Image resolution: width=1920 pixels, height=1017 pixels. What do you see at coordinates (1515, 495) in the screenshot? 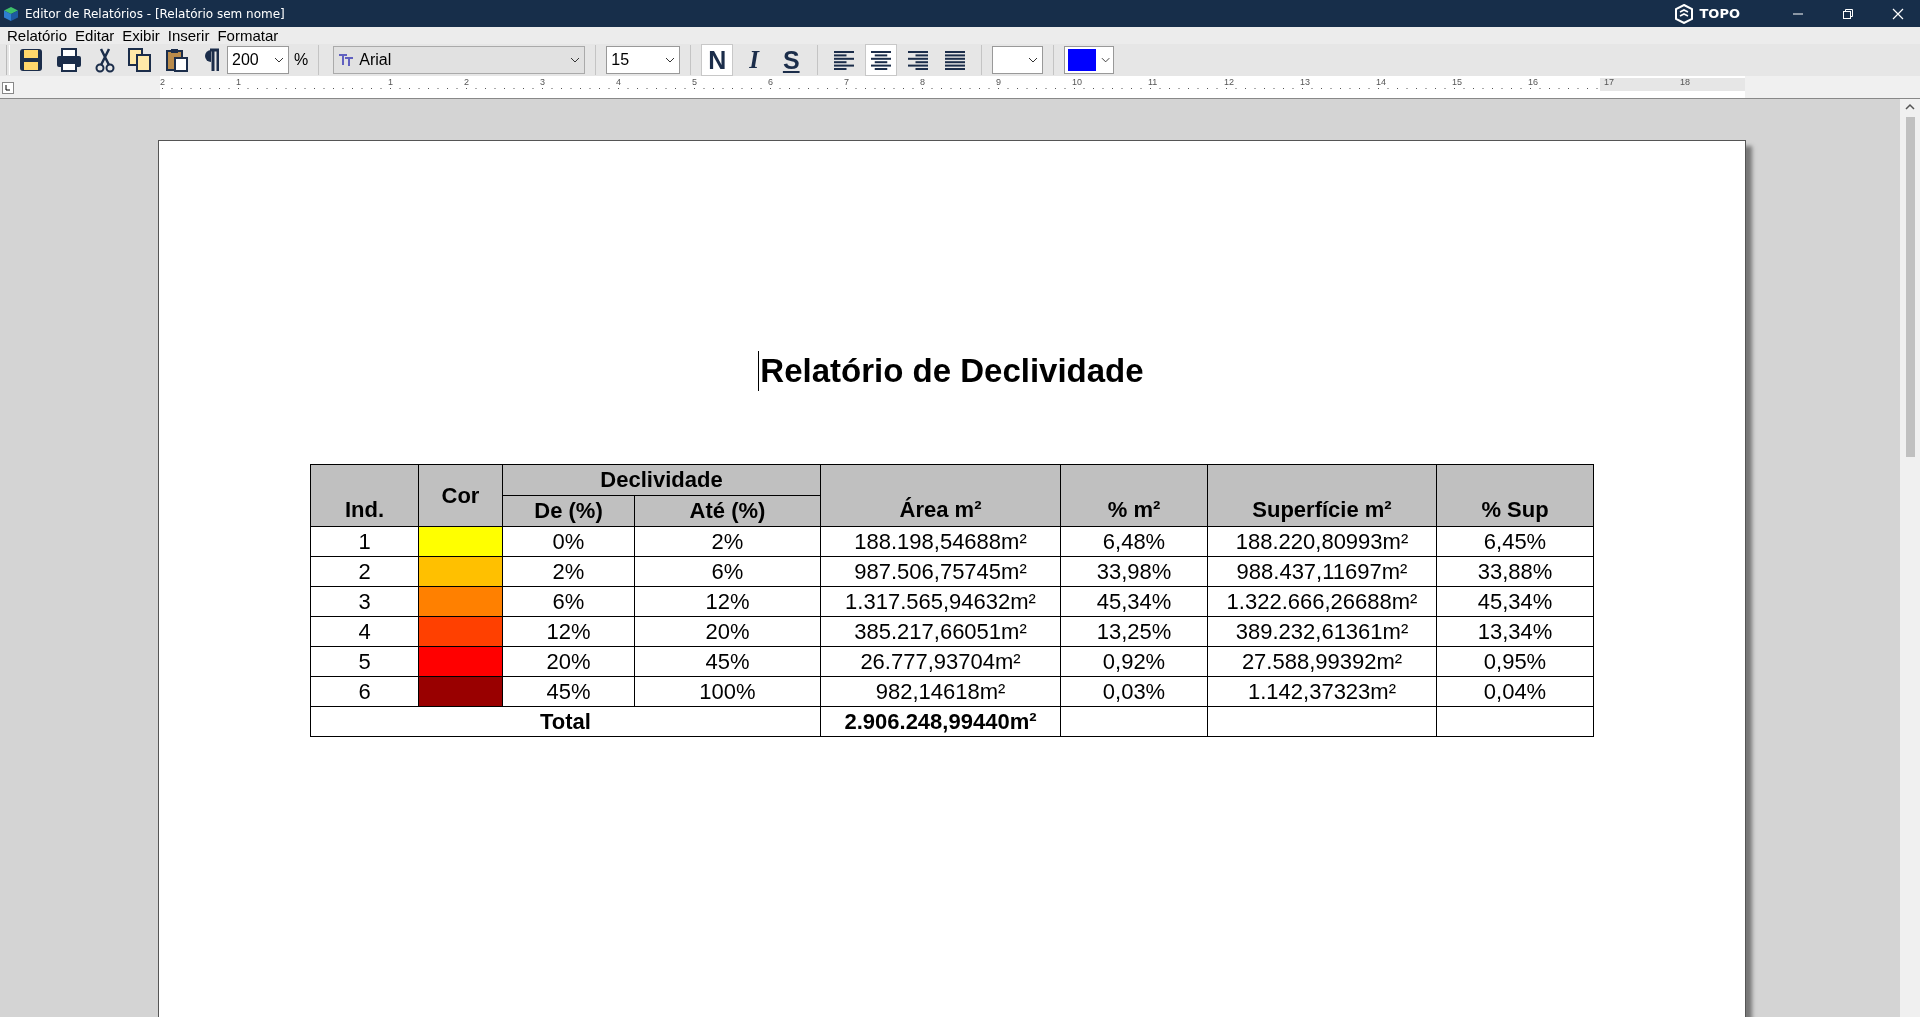
I see `column-header: % Sup` at bounding box center [1515, 495].